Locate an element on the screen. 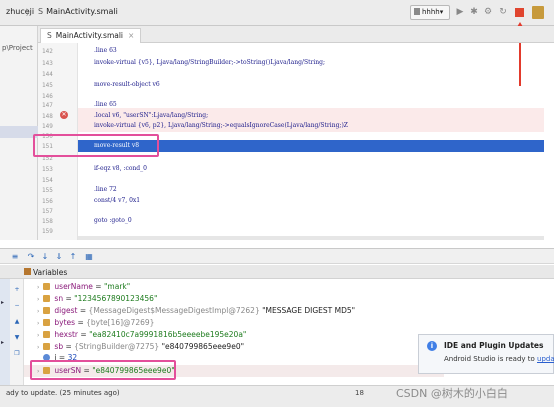  code-line: goto :goto_0 is located at coordinates (113, 220).